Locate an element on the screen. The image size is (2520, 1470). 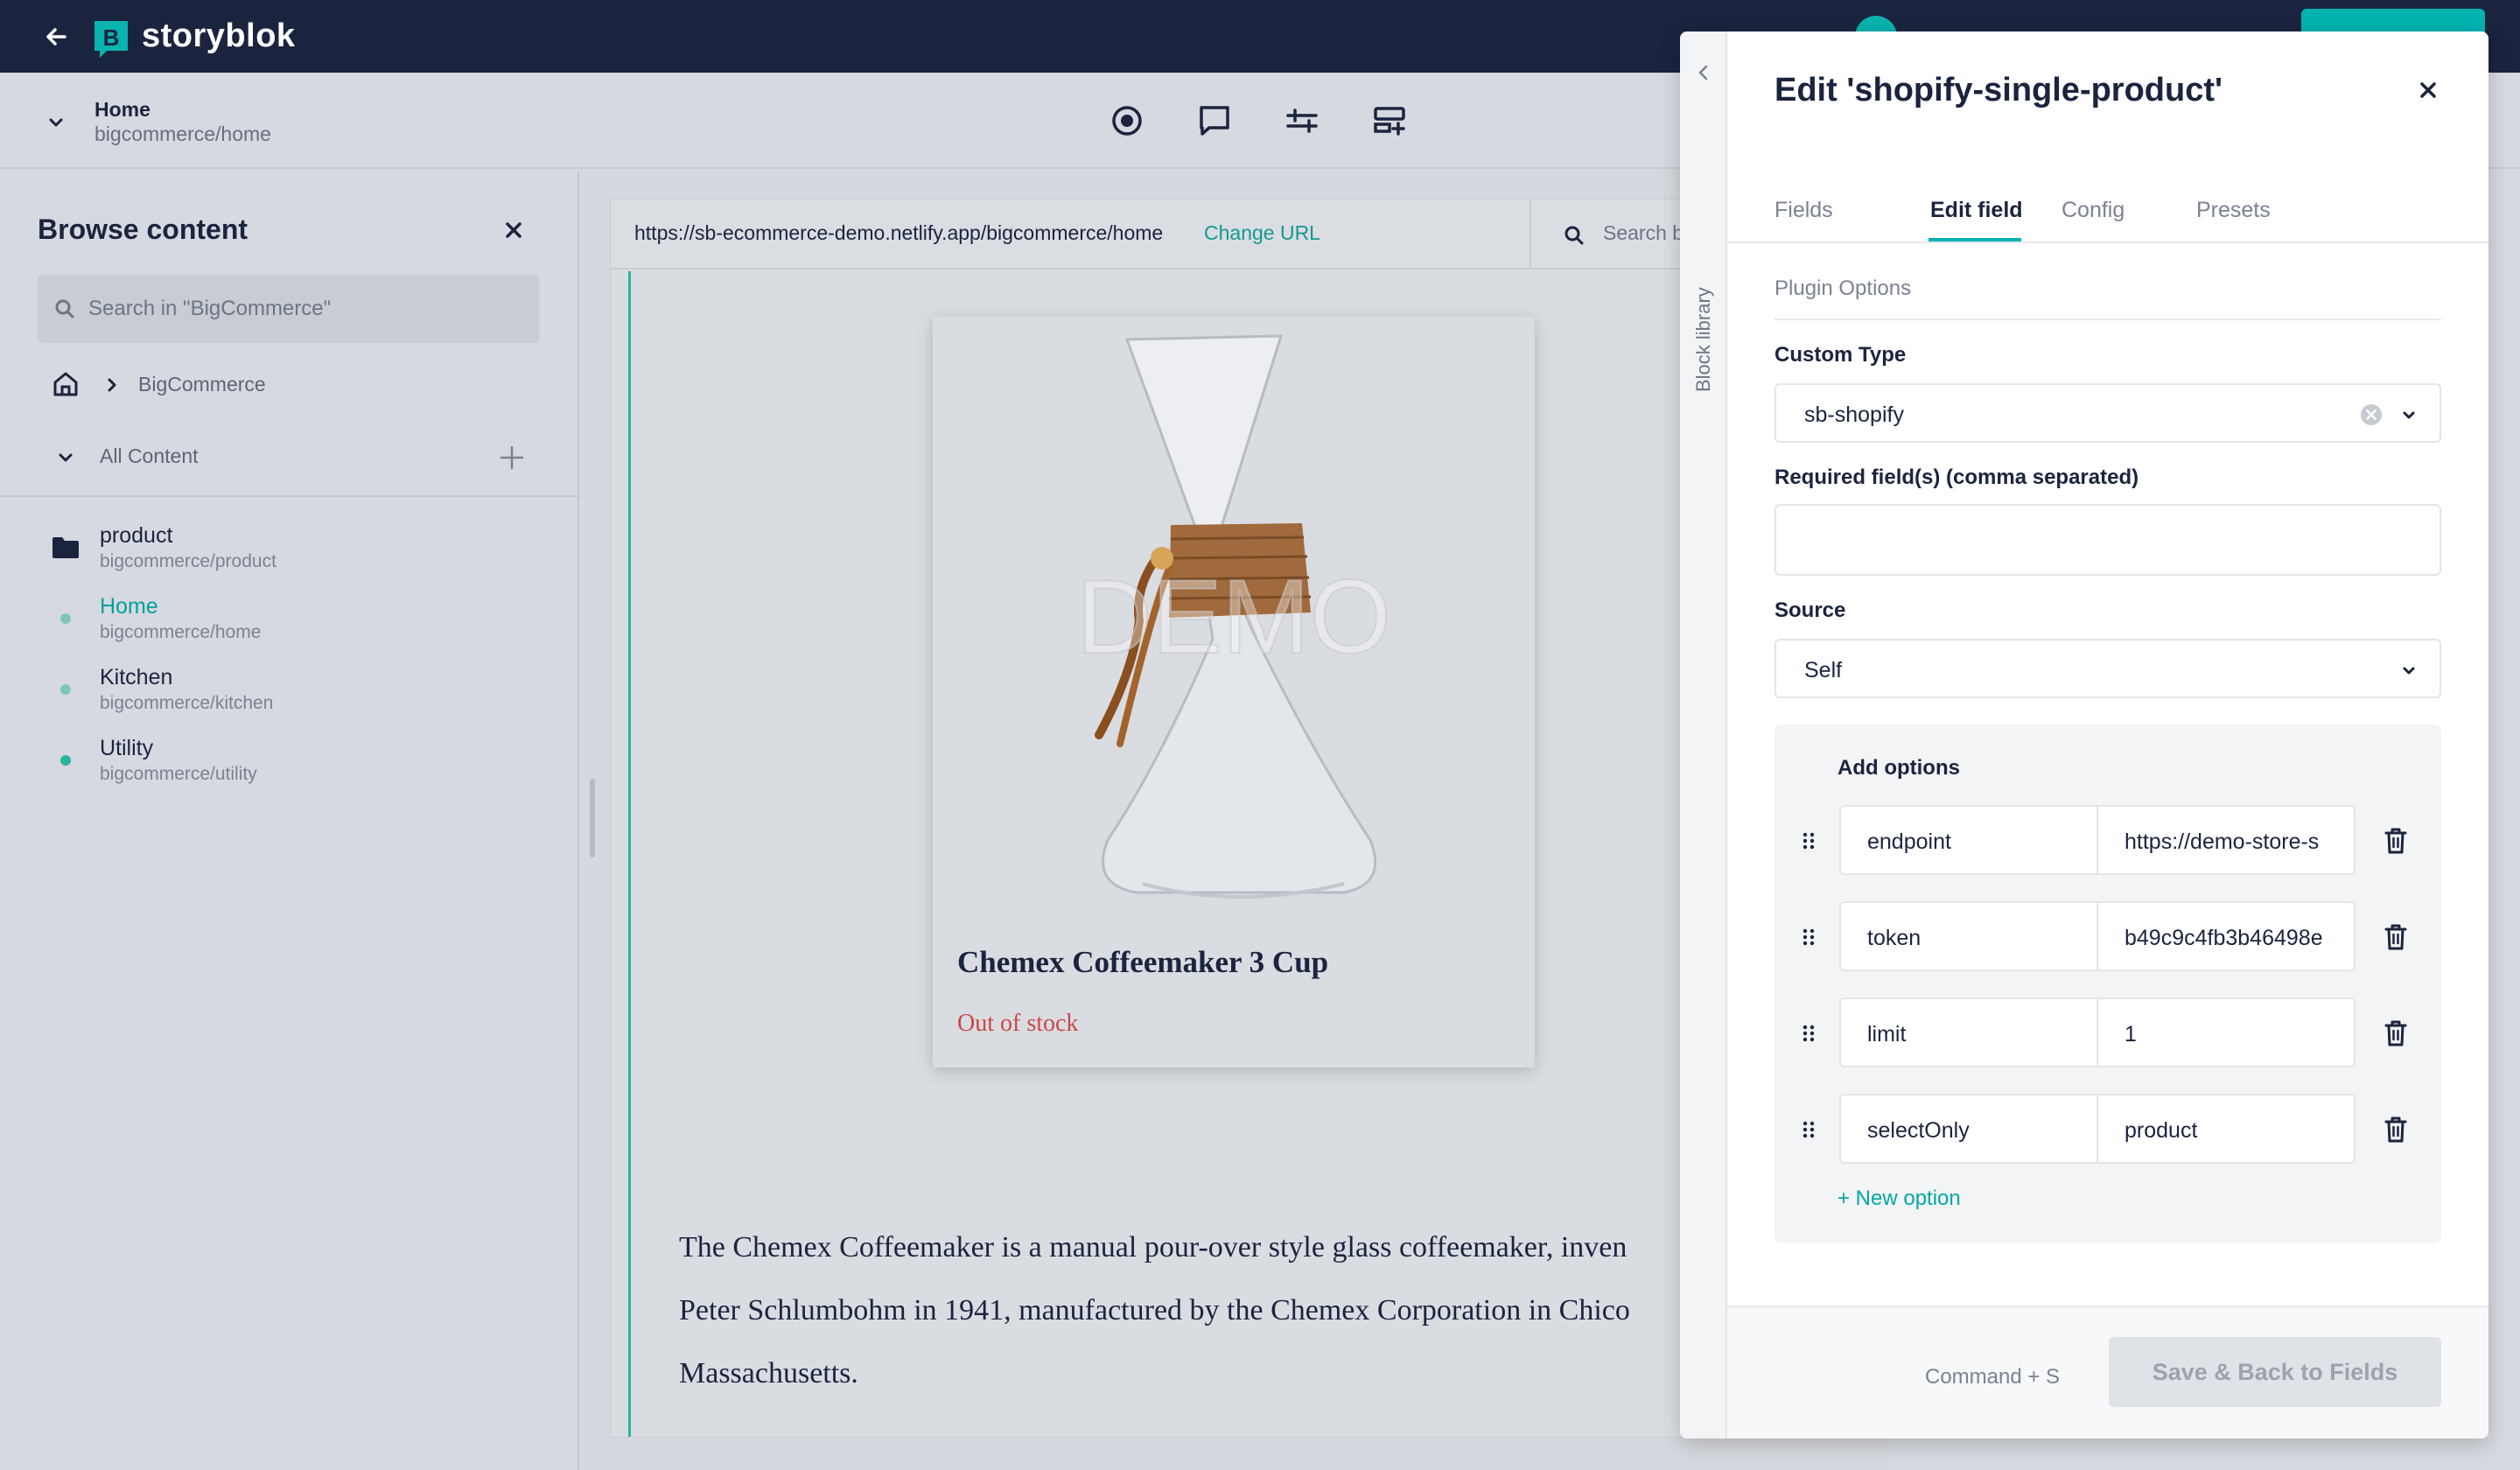
all-content-label: All Content is located at coordinates (149, 456).